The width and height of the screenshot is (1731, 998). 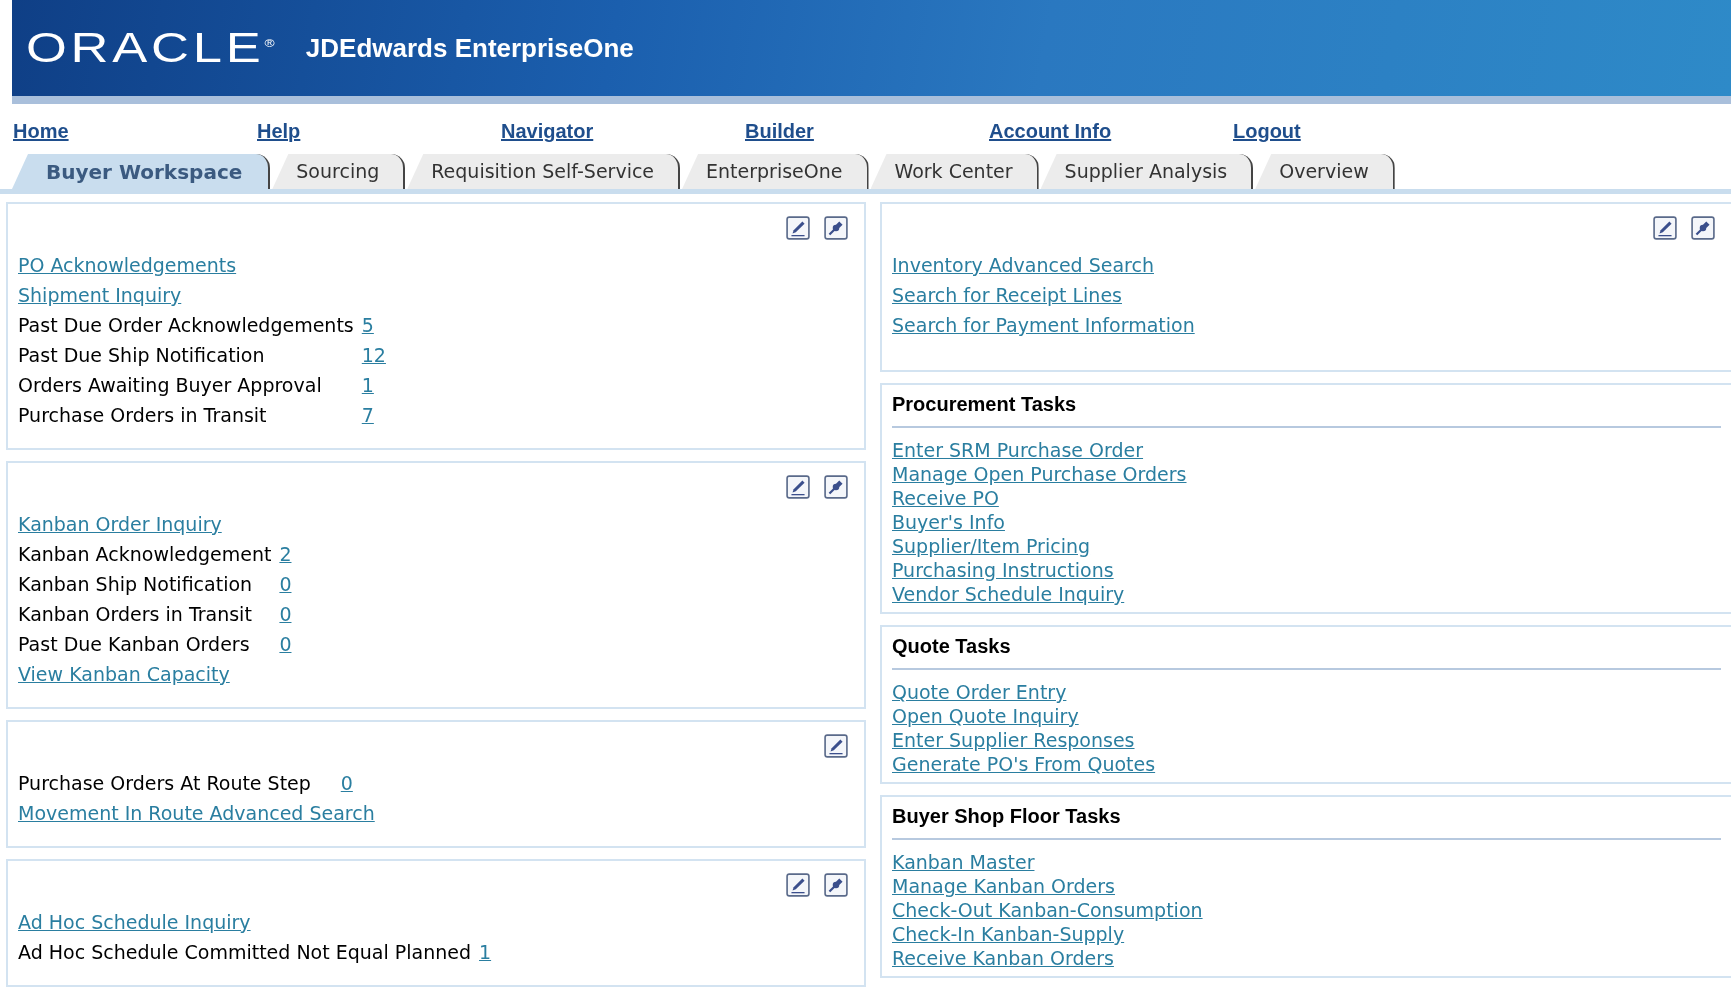 What do you see at coordinates (991, 546) in the screenshot?
I see `task-link: Supplier/Item Pricing` at bounding box center [991, 546].